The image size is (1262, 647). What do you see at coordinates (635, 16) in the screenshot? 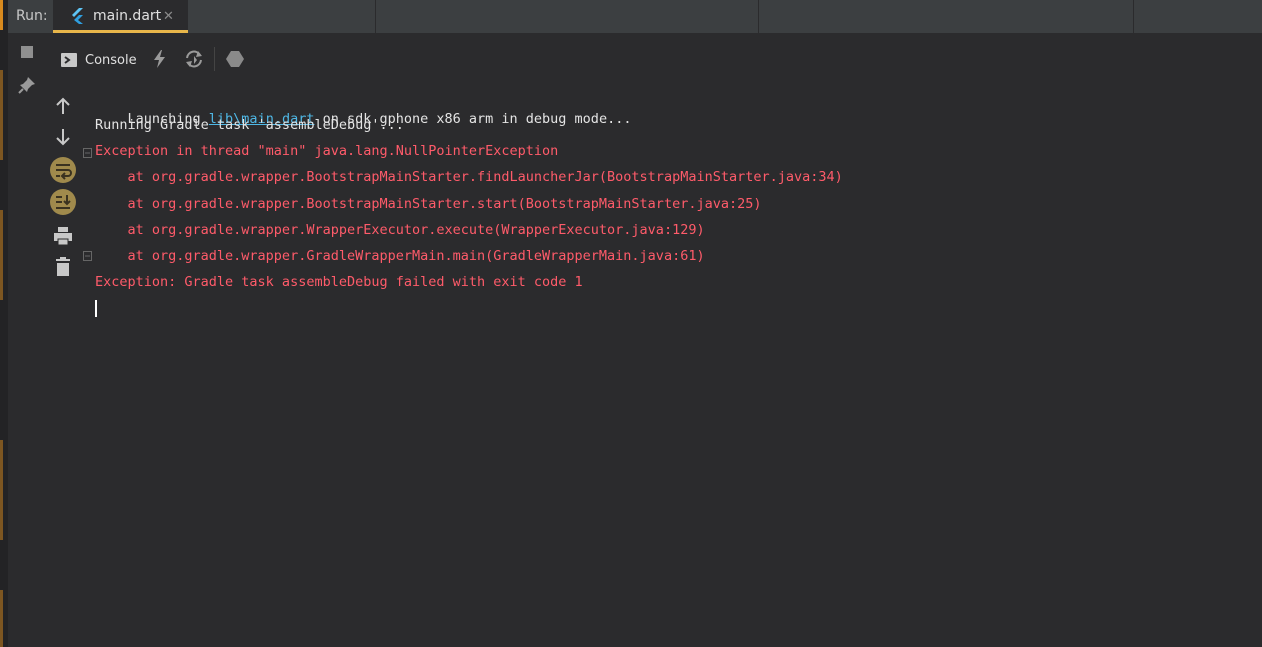
I see `run-tabbar: Run: main.dart ✕` at bounding box center [635, 16].